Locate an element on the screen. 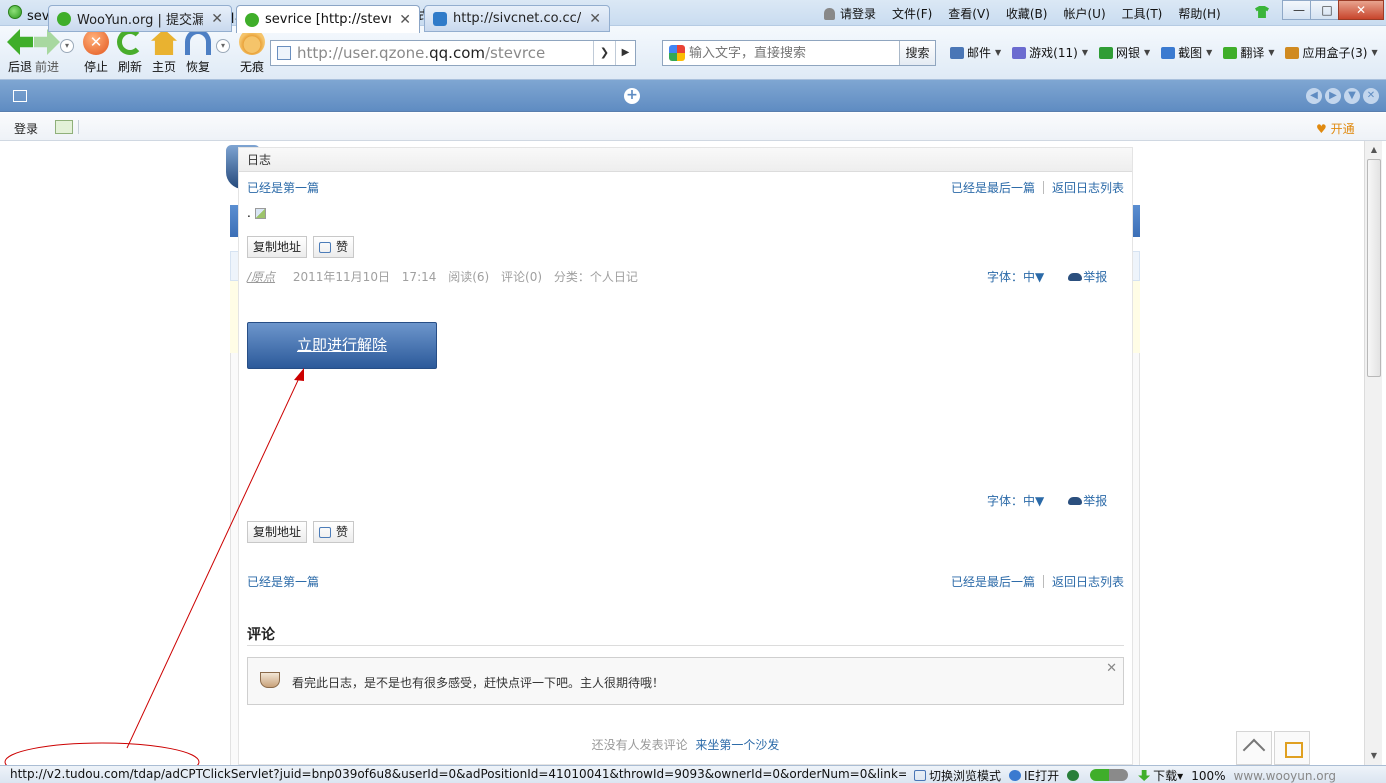 This screenshot has width=1386, height=783. forward-button: 前进 is located at coordinates (47, 52).